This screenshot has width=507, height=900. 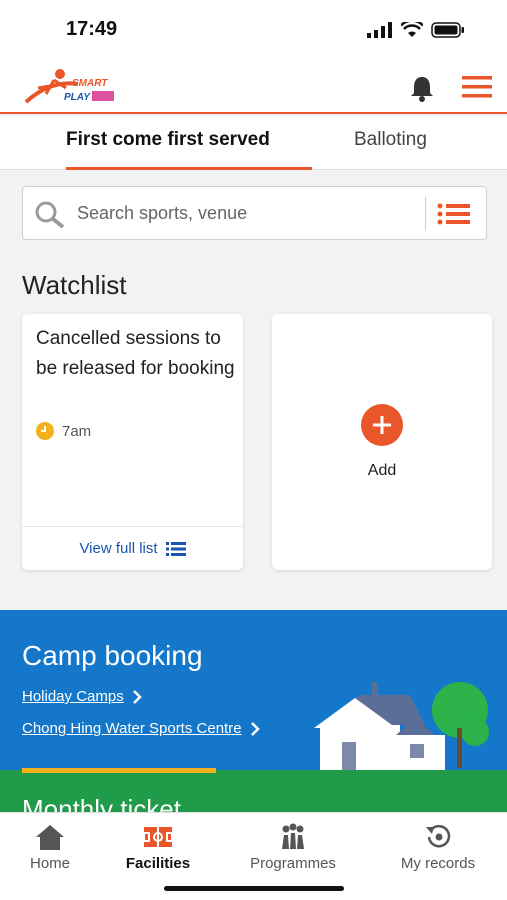 I want to click on watchlist-card-time: 7am, so click(x=77, y=431).